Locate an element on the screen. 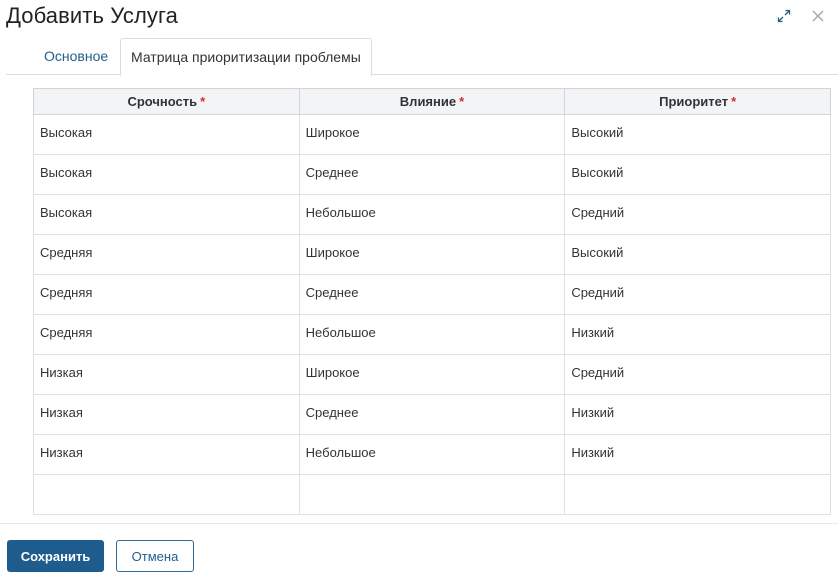  table-row: Средняя Среднее Средний is located at coordinates (432, 294).